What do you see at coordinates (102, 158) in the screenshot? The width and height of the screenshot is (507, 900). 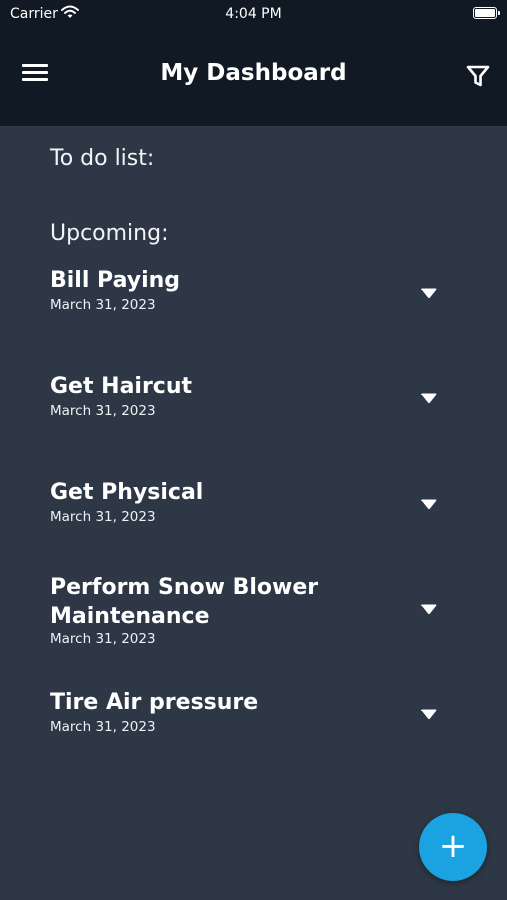 I see `todo-list-label: To do list:` at bounding box center [102, 158].